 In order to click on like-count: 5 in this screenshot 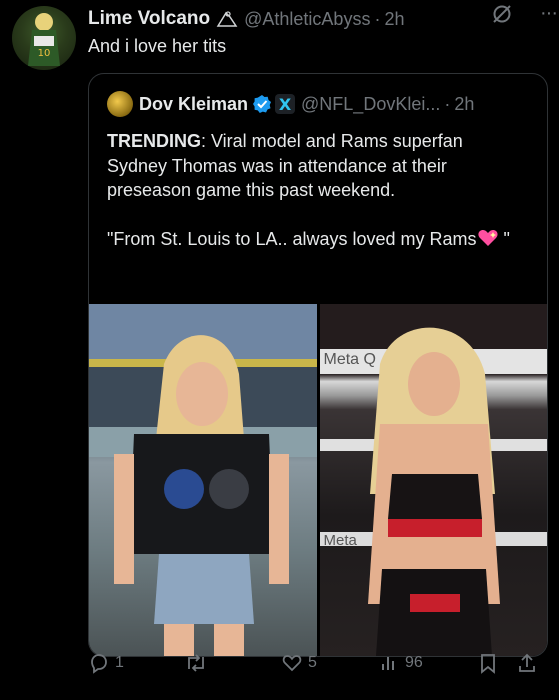, I will do `click(312, 662)`.